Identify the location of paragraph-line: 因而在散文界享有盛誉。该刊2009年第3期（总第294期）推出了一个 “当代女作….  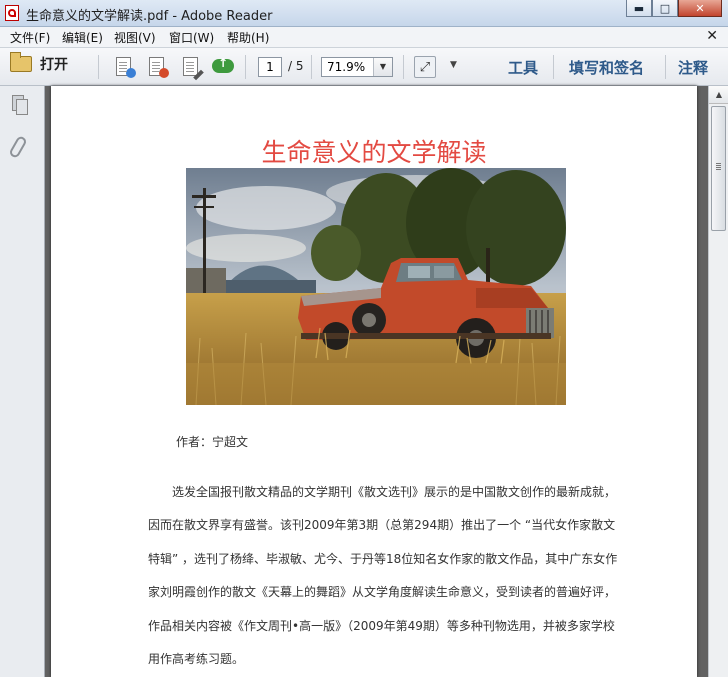
(382, 525).